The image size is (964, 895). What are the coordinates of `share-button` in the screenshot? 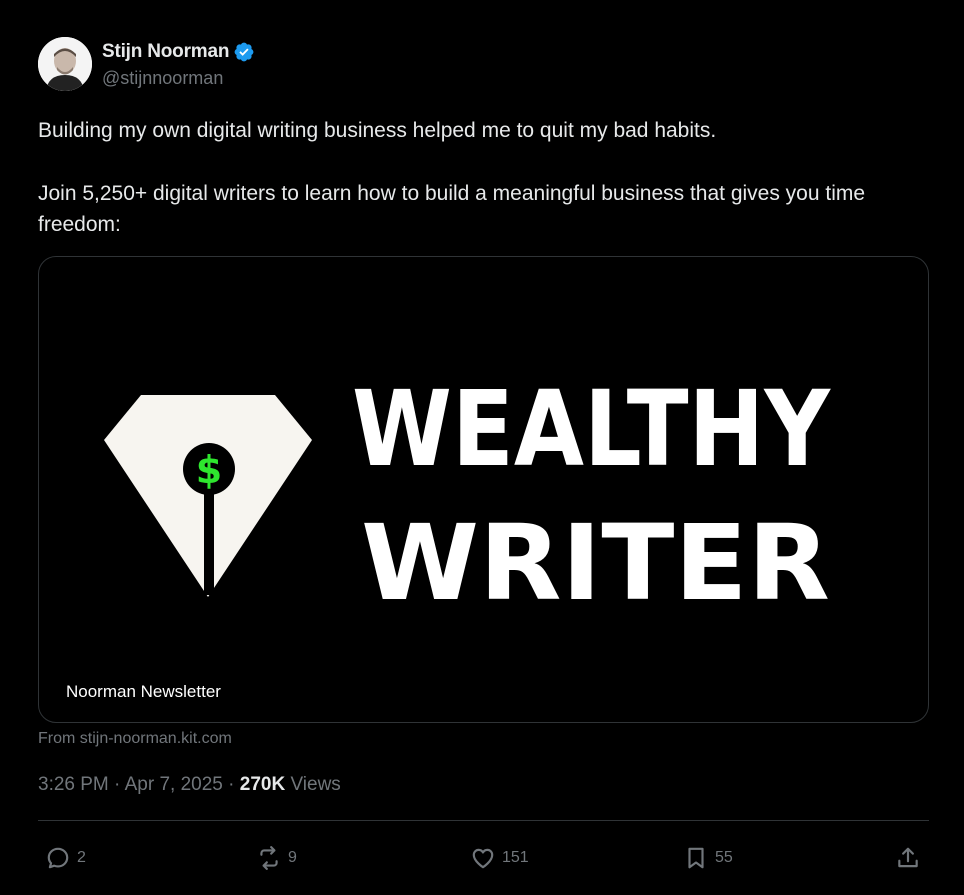 It's located at (908, 858).